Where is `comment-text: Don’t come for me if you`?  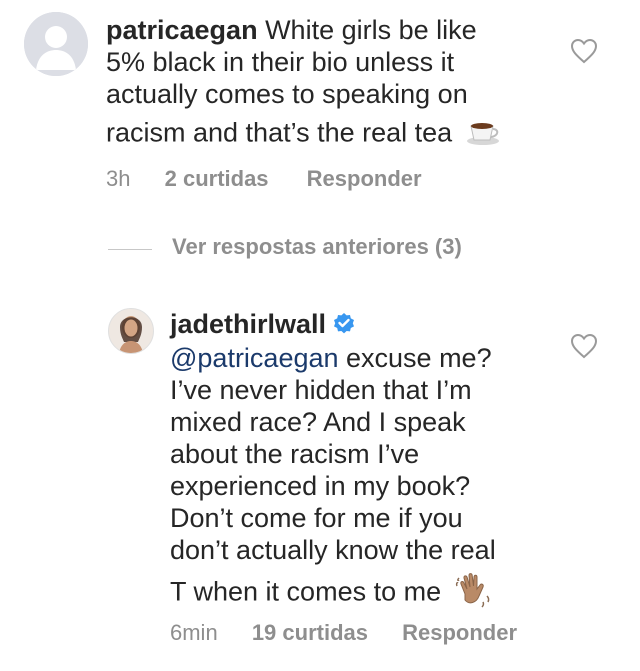
comment-text: Don’t come for me if you is located at coordinates (316, 518).